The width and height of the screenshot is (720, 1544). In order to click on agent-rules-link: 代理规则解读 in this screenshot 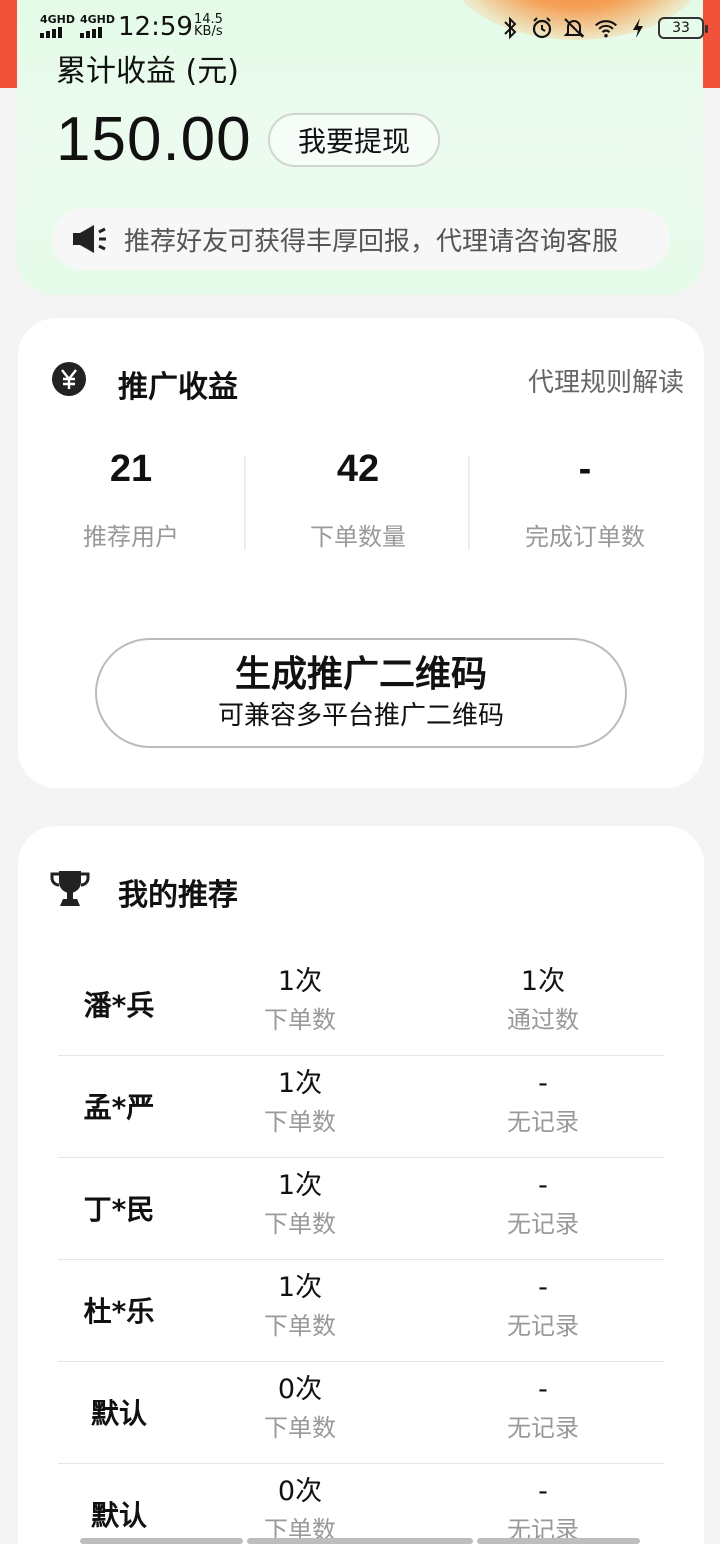, I will do `click(606, 380)`.